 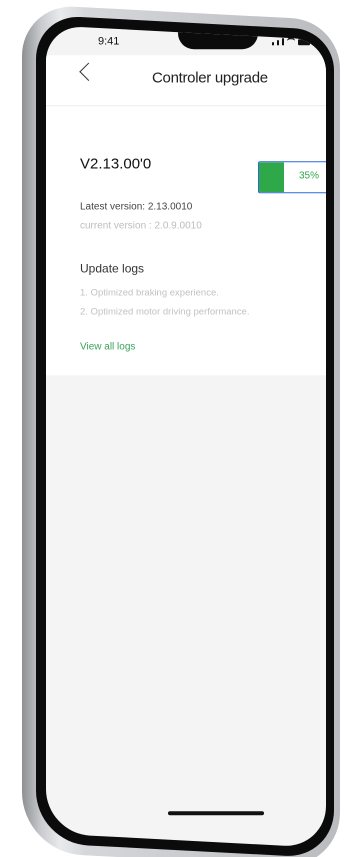 I want to click on version-title: V2.13.00'0, so click(x=116, y=164).